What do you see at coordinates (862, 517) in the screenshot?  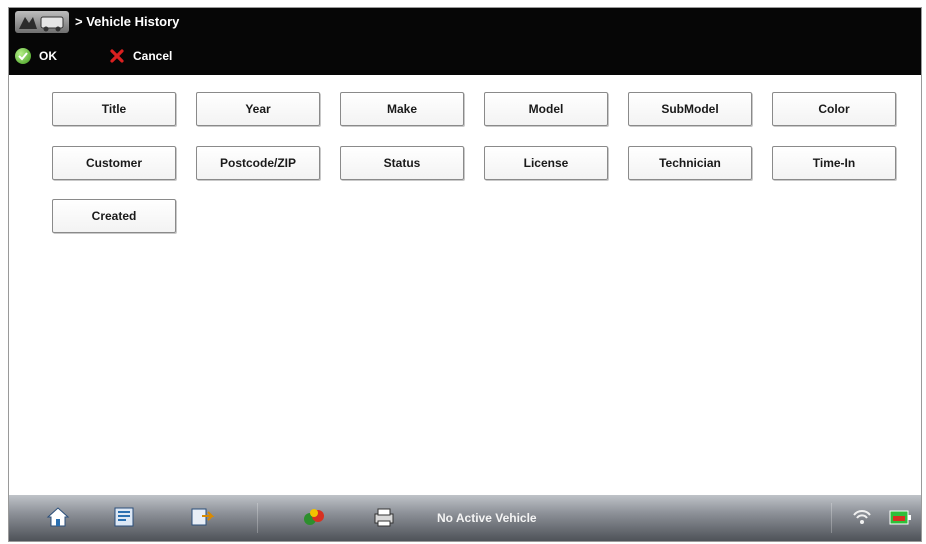 I see `wireless-icon` at bounding box center [862, 517].